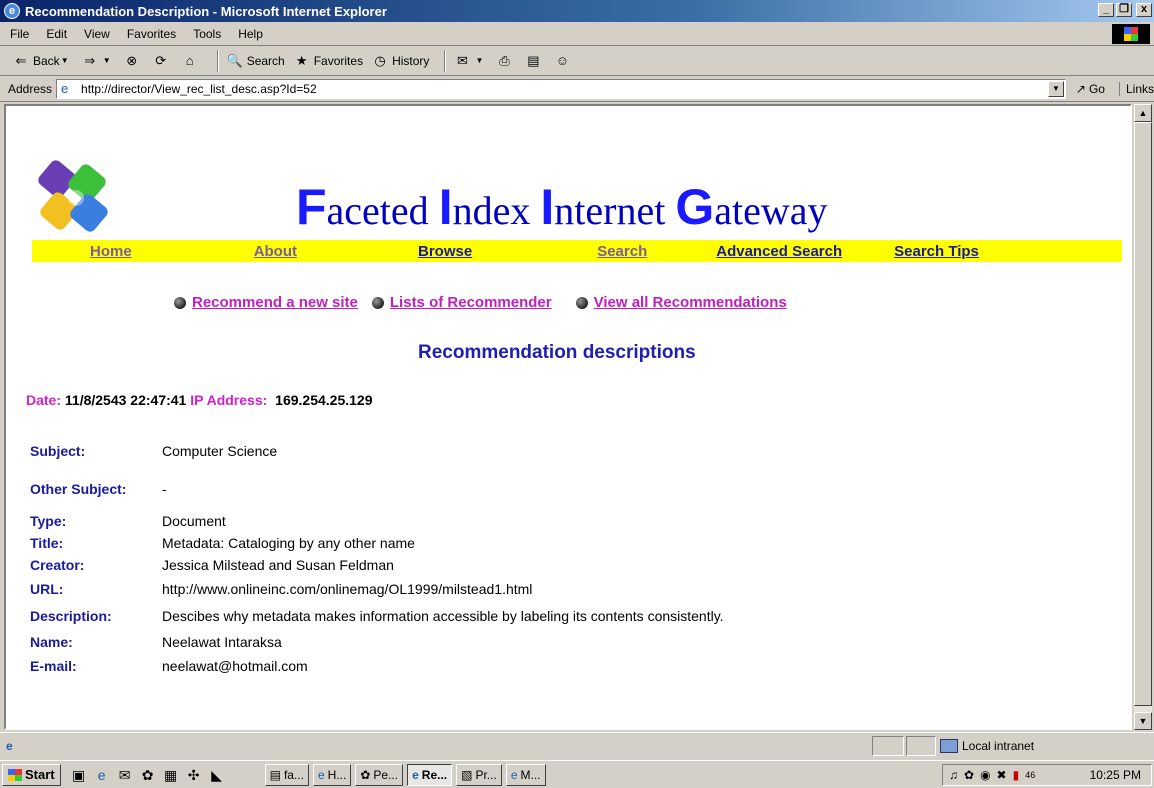 This screenshot has height=788, width=1154. Describe the element at coordinates (1106, 10) in the screenshot. I see `minimize-button: _` at that location.